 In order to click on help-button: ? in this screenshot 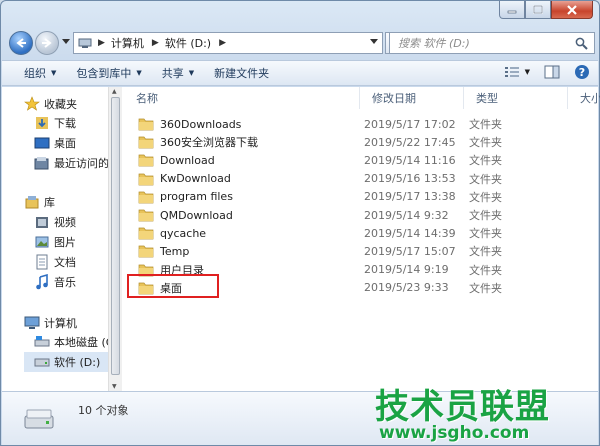, I will do `click(582, 72)`.